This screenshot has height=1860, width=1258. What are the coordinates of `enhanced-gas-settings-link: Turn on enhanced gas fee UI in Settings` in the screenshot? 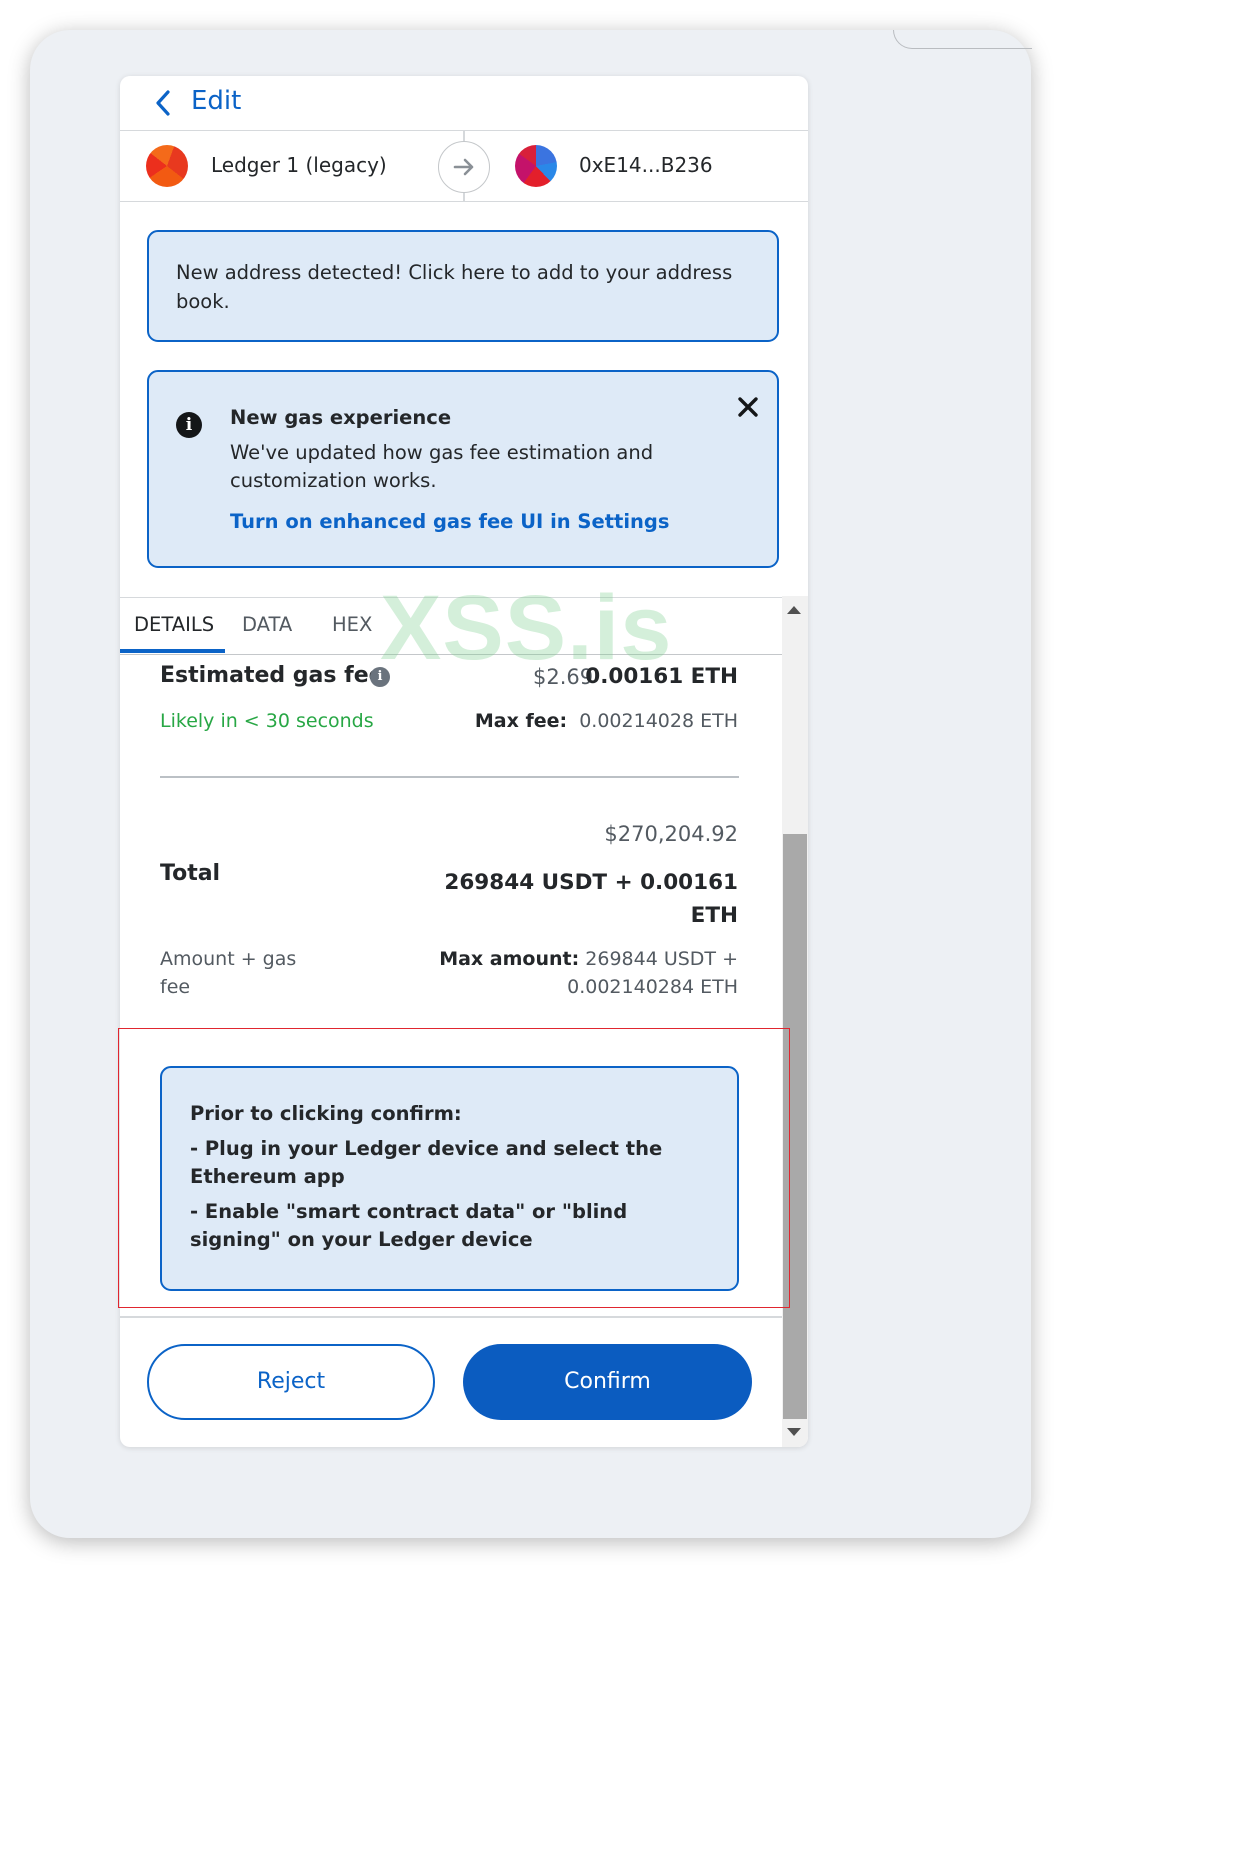 It's located at (449, 521).